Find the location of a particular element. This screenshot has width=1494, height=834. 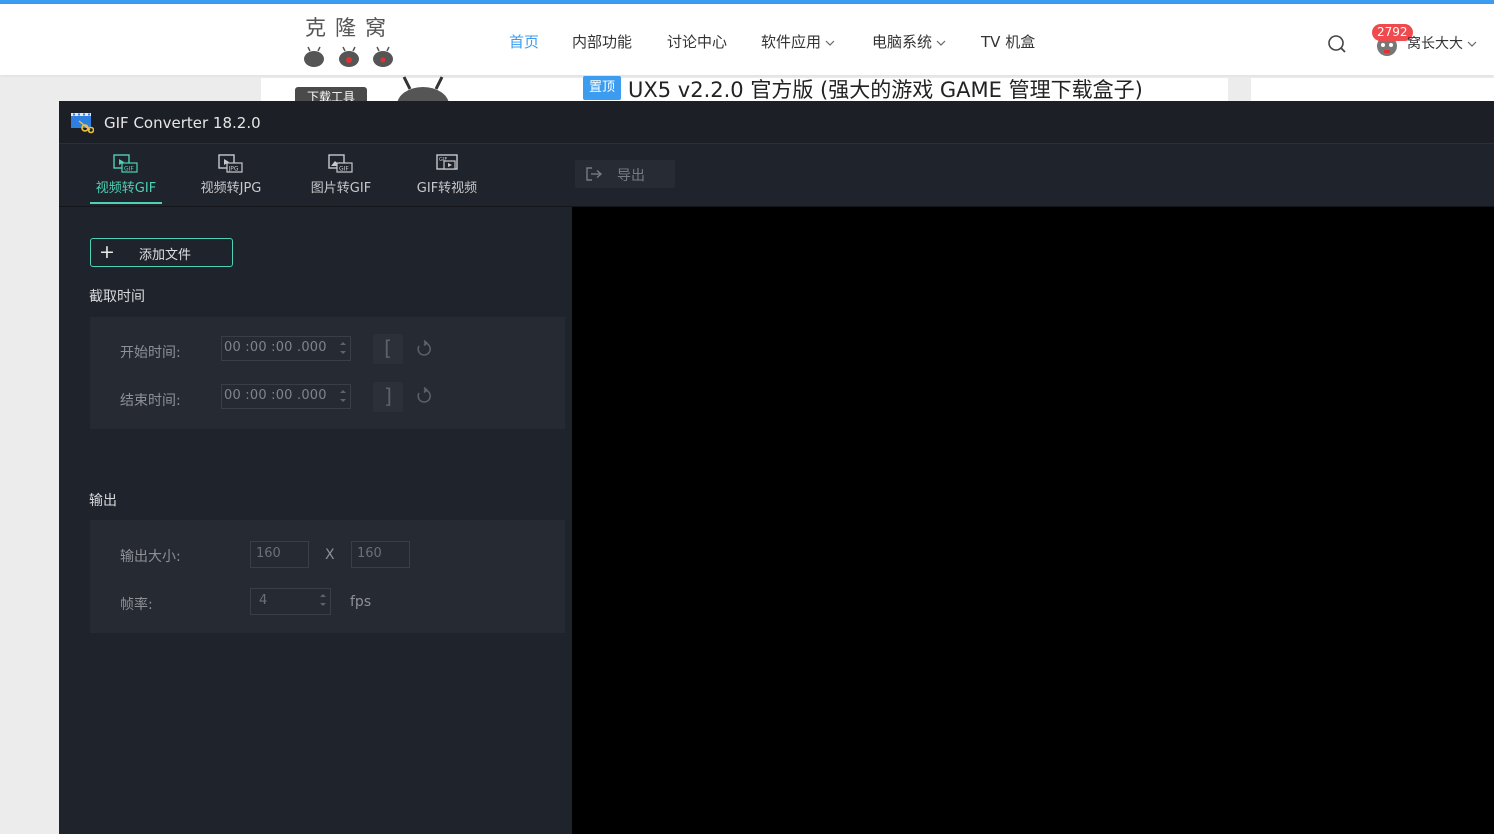

nav-item-tvbox: TV 机盒 is located at coordinates (1008, 41).